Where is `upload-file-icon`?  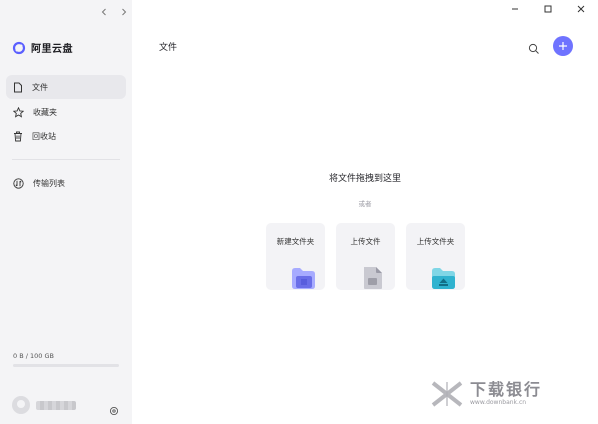
upload-file-icon is located at coordinates (373, 278).